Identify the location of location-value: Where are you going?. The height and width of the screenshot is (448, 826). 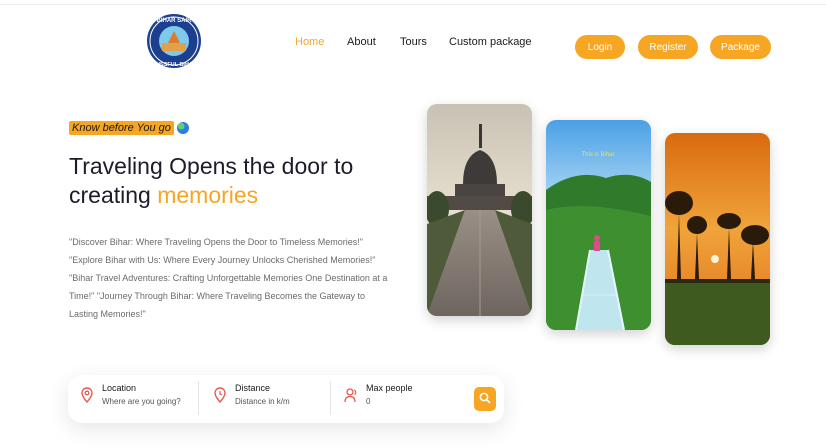
(141, 401).